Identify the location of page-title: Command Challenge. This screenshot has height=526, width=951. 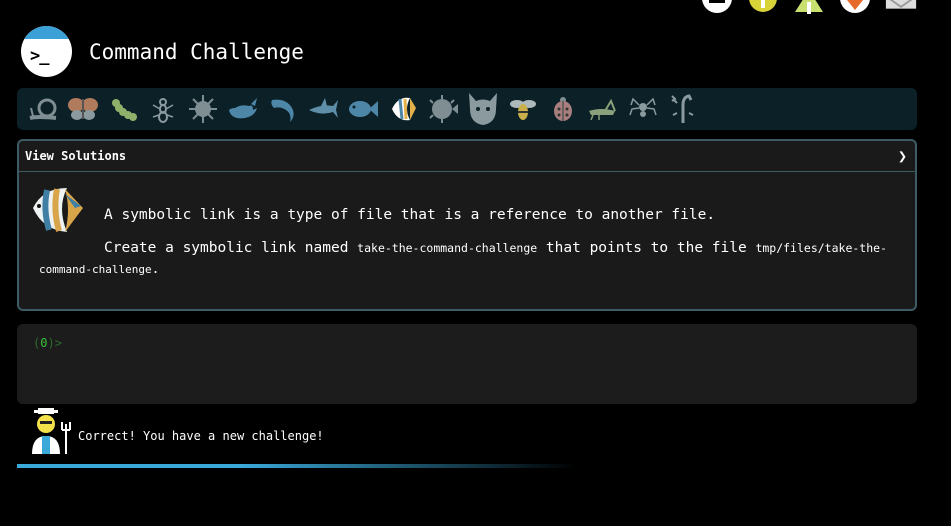
(196, 51).